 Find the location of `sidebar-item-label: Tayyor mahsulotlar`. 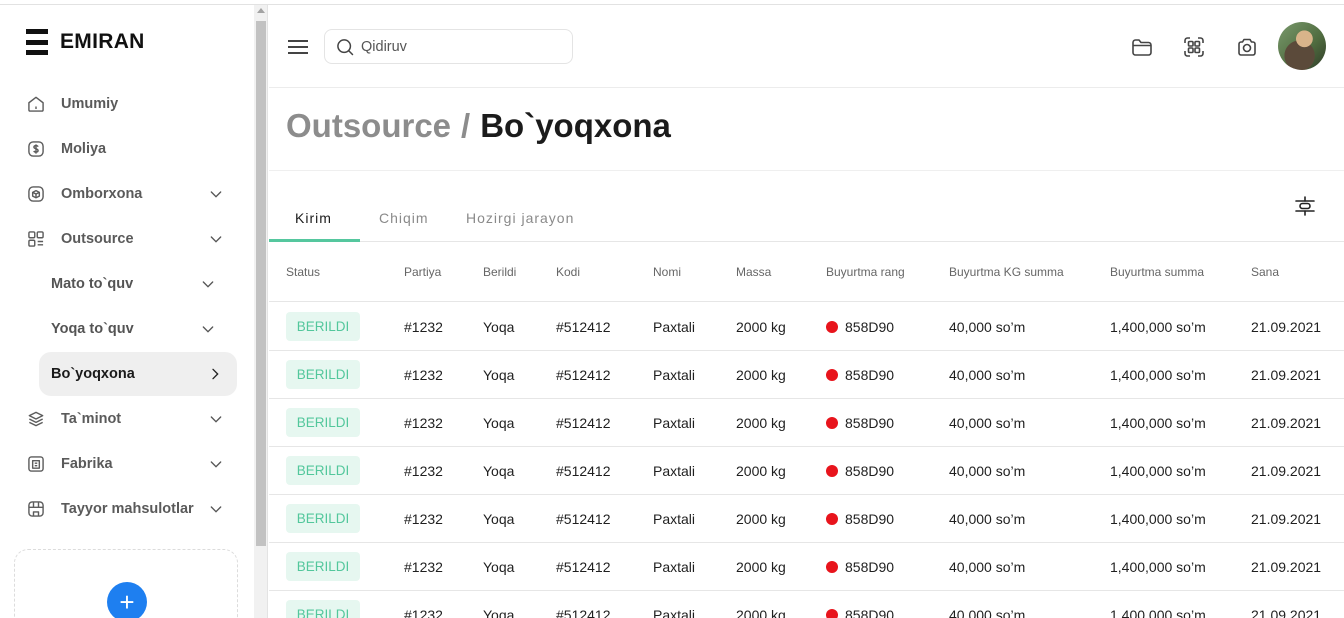

sidebar-item-label: Tayyor mahsulotlar is located at coordinates (127, 509).